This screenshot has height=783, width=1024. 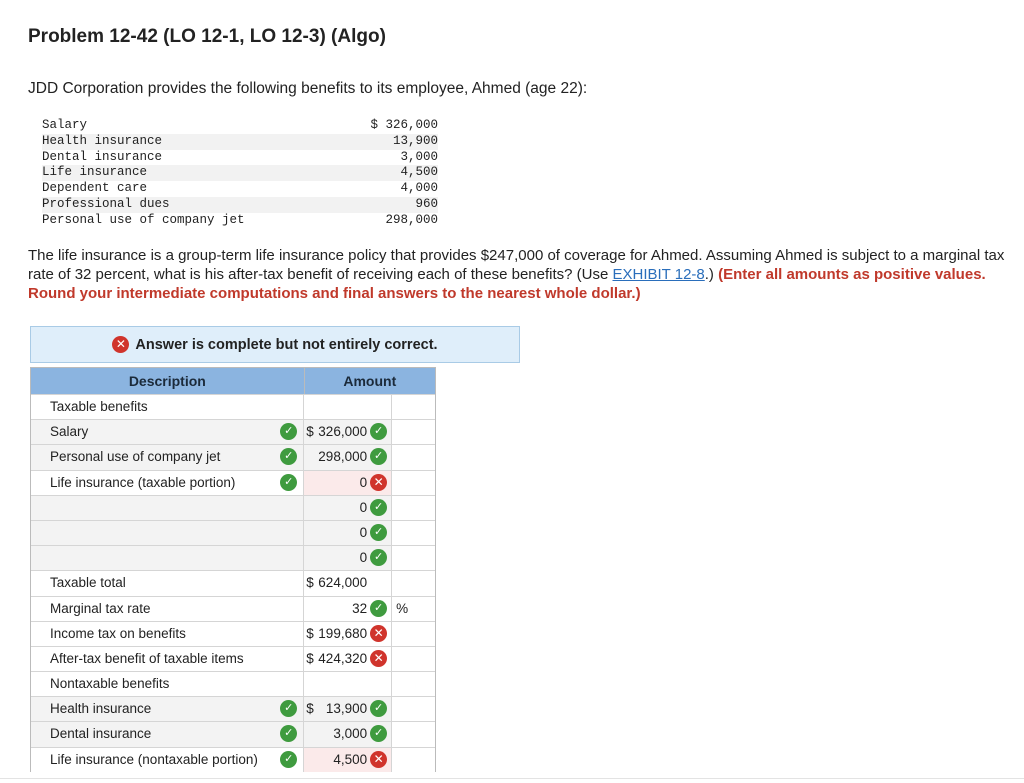 What do you see at coordinates (419, 172) in the screenshot?
I see `benefit-amount: 4,500` at bounding box center [419, 172].